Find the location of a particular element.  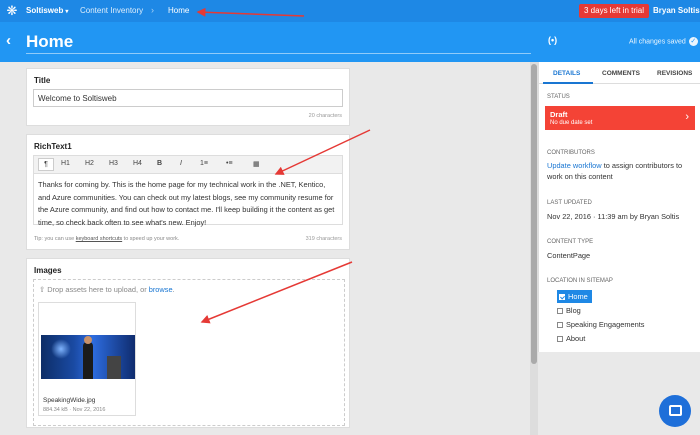

sitemap-item-blog: Blog is located at coordinates (569, 310).